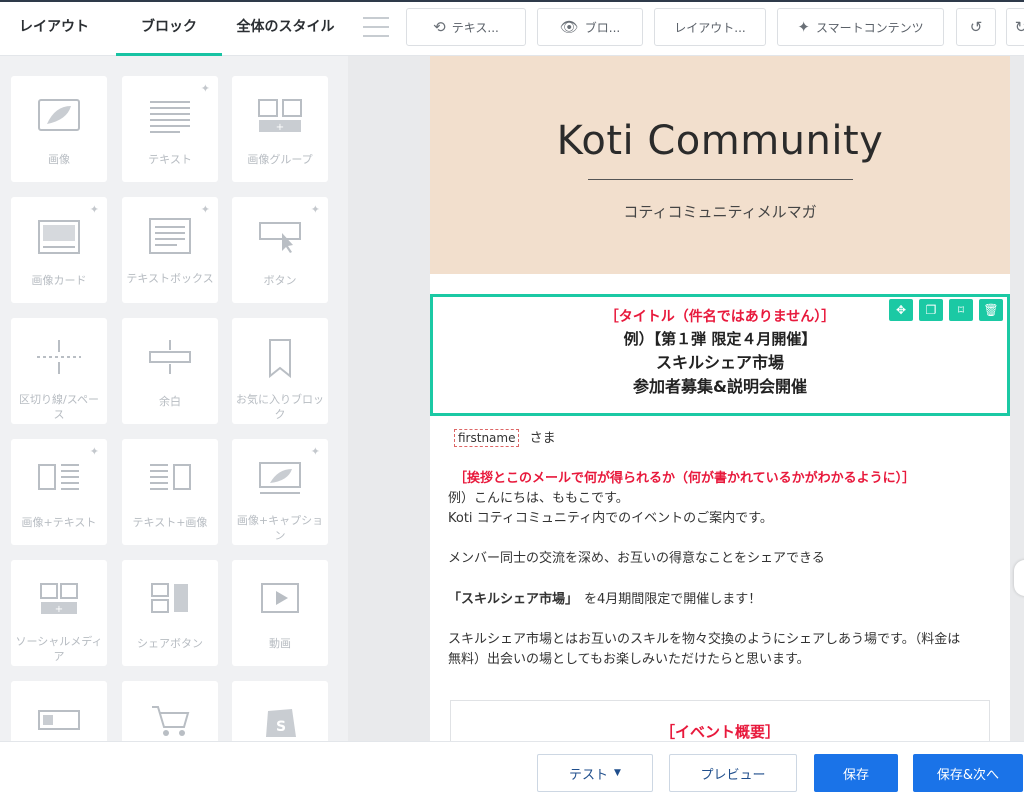 Image resolution: width=1024 pixels, height=799 pixels. I want to click on block-image: 画像, so click(59, 129).